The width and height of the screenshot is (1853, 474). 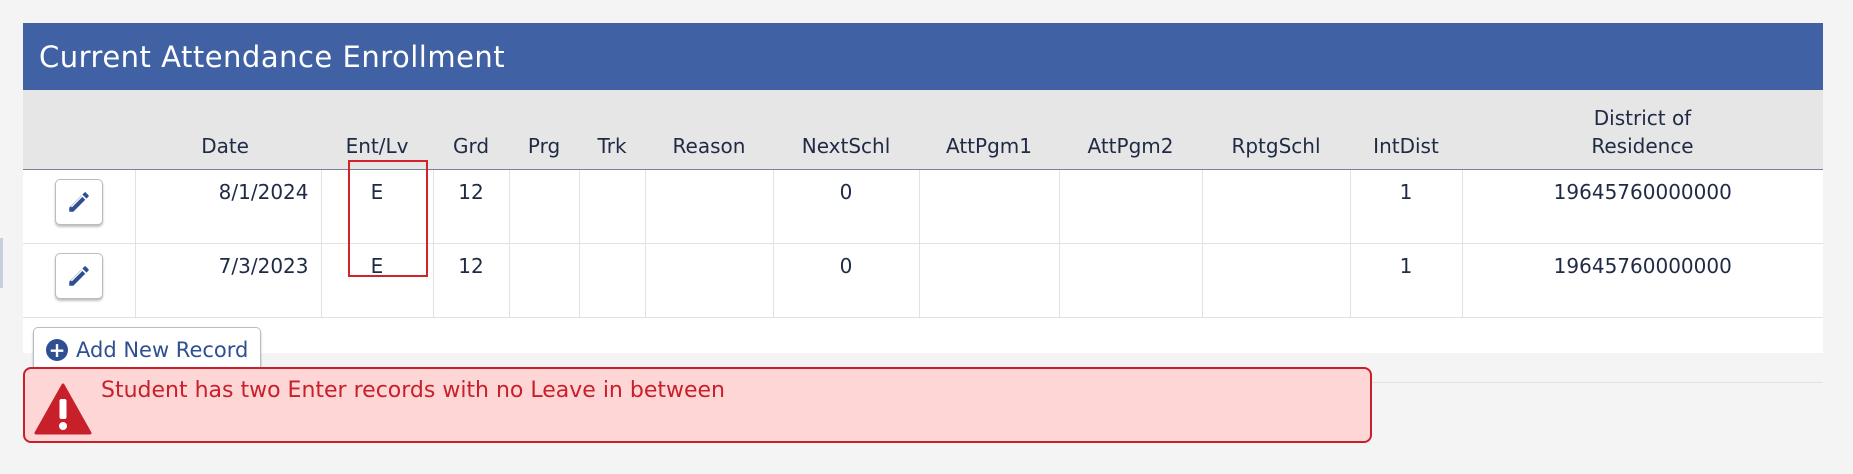 I want to click on cell-date: 8/1/2024, so click(x=228, y=206).